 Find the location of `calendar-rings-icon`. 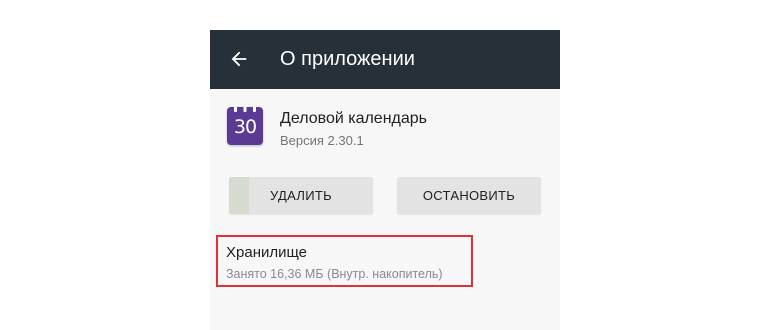

calendar-rings-icon is located at coordinates (245, 109).